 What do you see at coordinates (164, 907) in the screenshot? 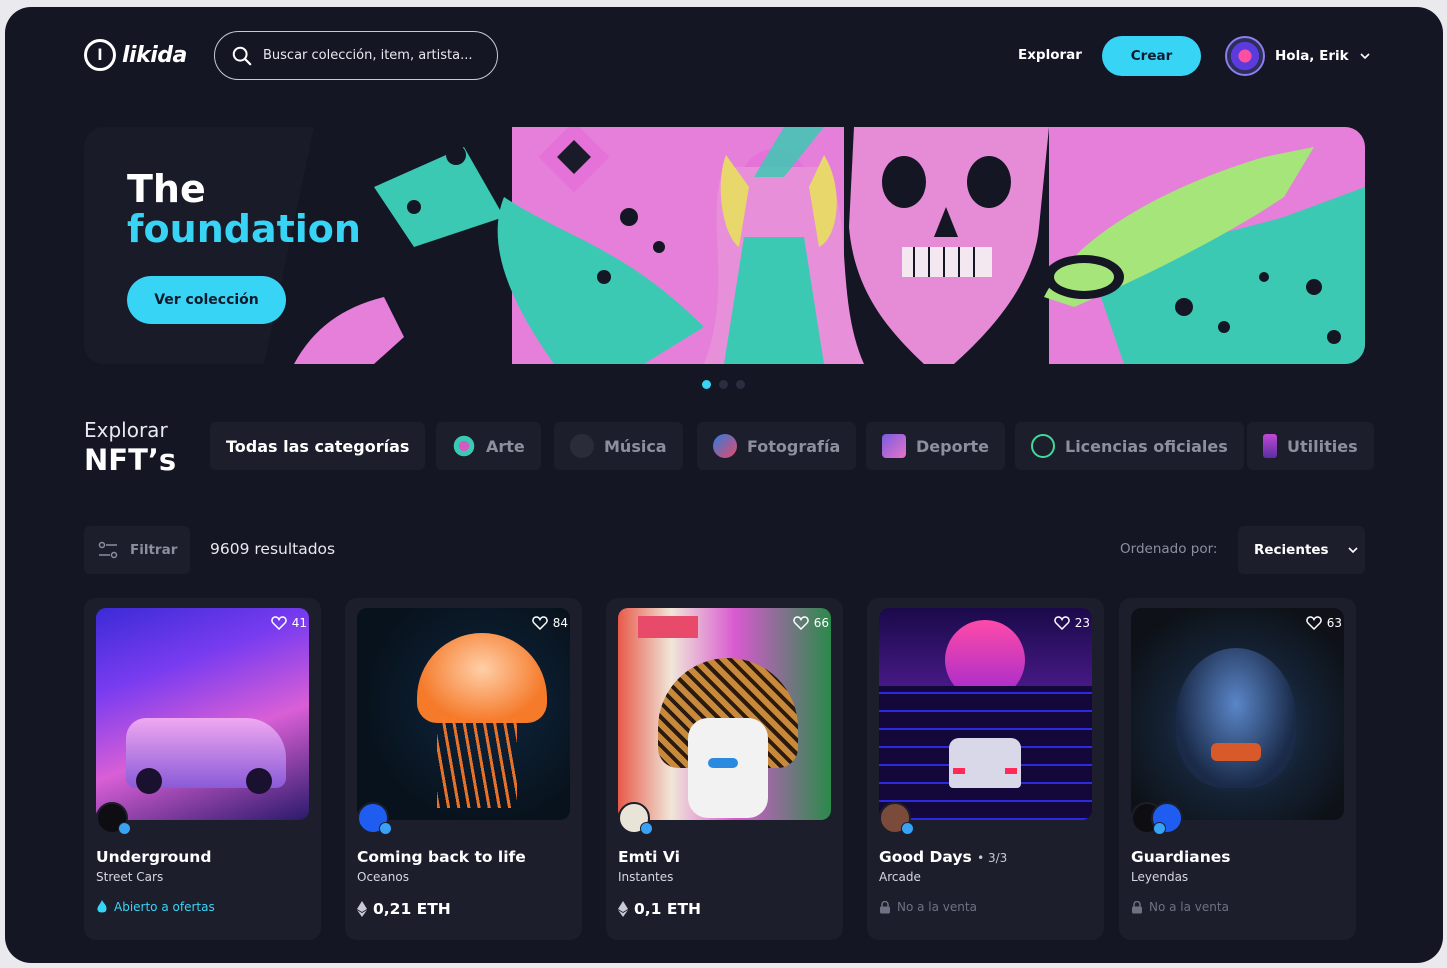
I see `status-text: Abierto a ofertas` at bounding box center [164, 907].